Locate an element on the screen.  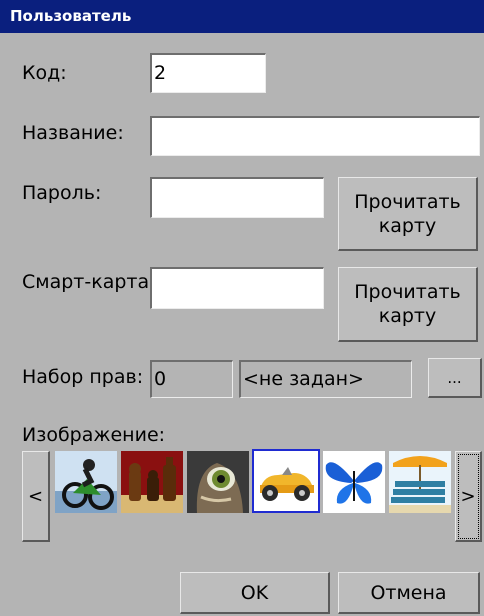
butterfly-icon is located at coordinates (354, 482).